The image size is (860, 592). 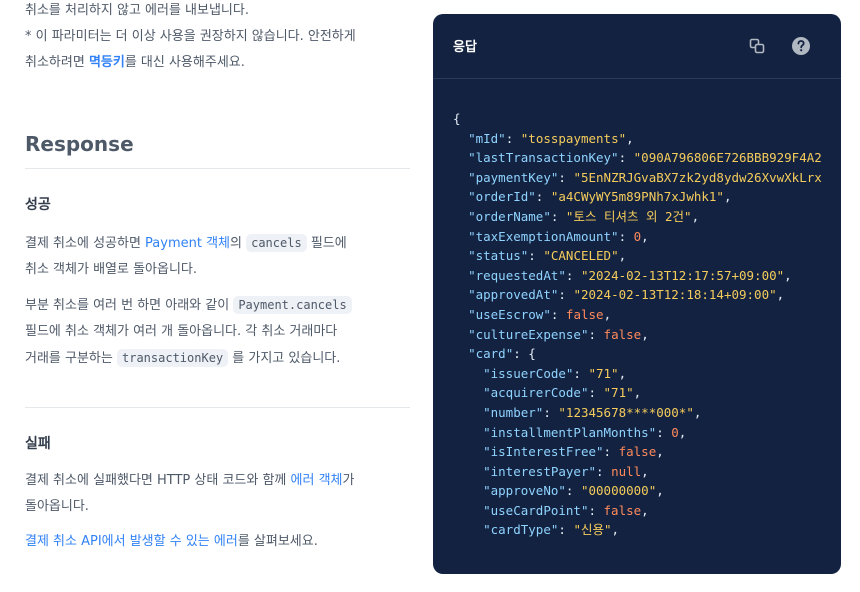 I want to click on code-value: "tosspayments", so click(x=573, y=138).